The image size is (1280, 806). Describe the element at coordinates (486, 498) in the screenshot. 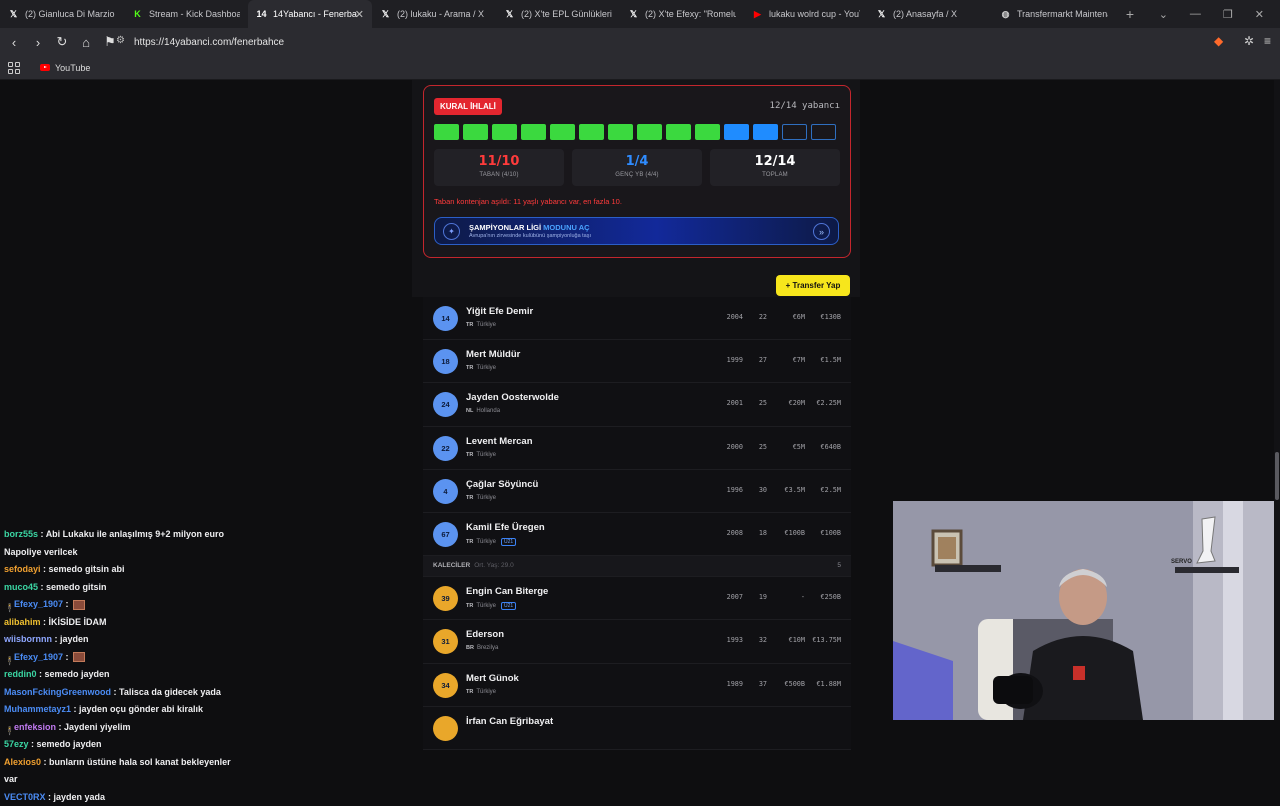

I see `country-name: Türkiye` at that location.